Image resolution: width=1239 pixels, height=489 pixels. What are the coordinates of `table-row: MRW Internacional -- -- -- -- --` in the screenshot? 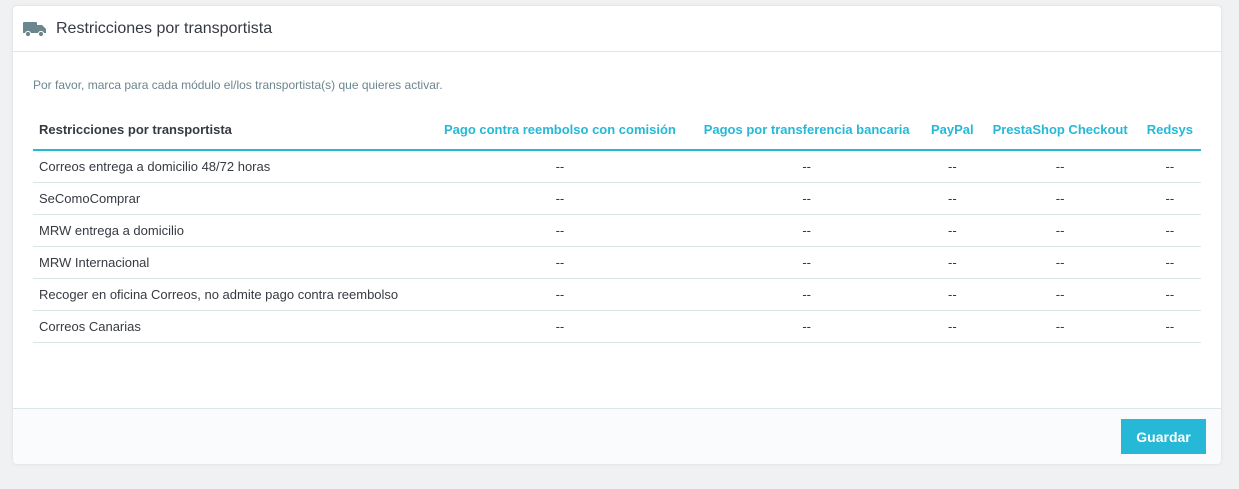 It's located at (617, 262).